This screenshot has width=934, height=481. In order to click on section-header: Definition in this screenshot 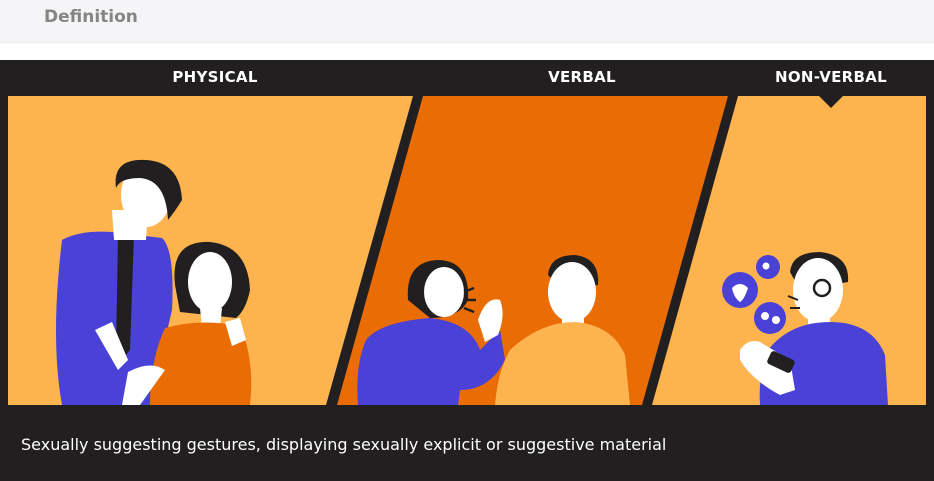, I will do `click(467, 21)`.